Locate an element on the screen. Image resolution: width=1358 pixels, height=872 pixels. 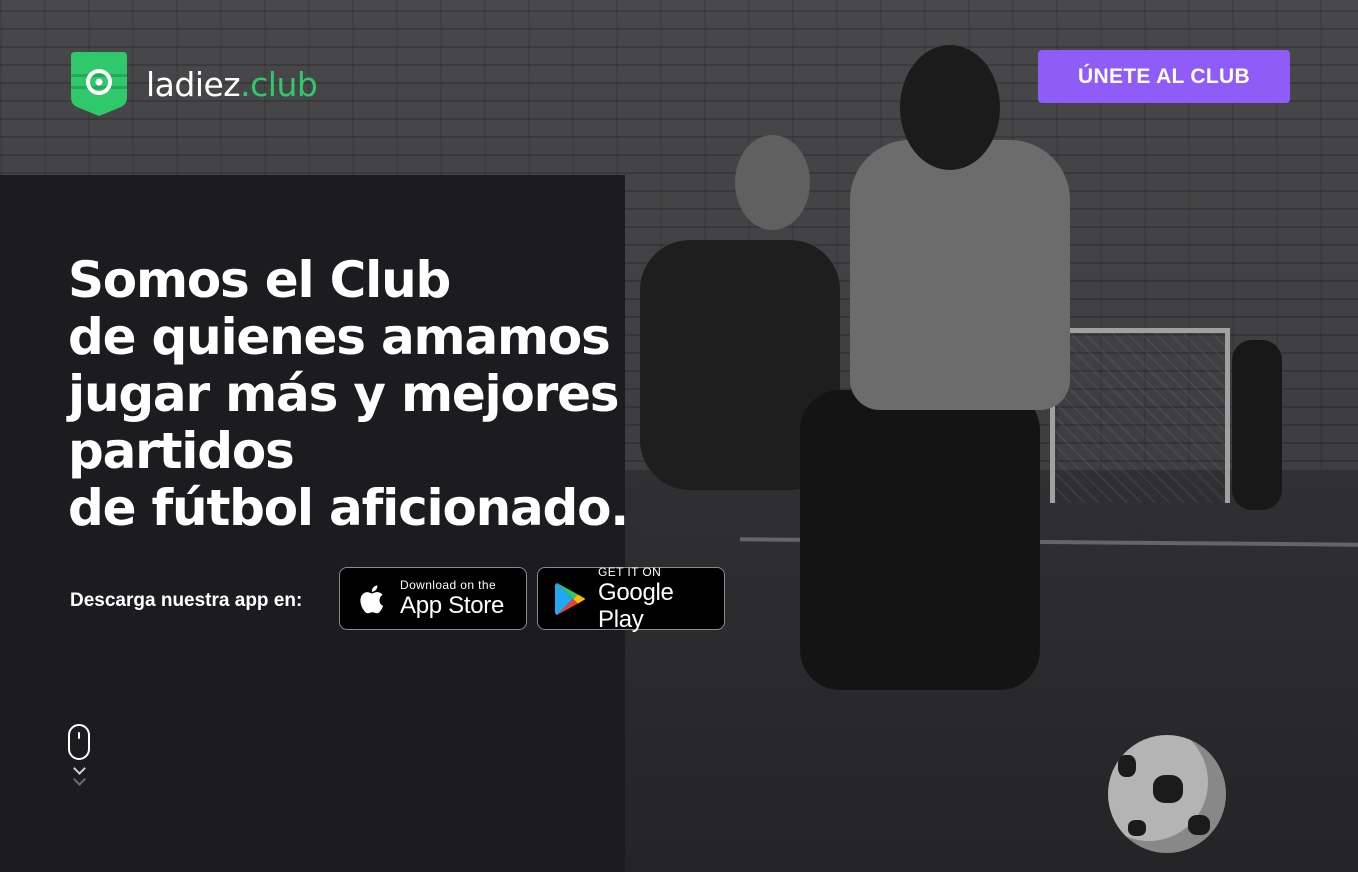
google-play-small-text: GET IT ON is located at coordinates (630, 571).